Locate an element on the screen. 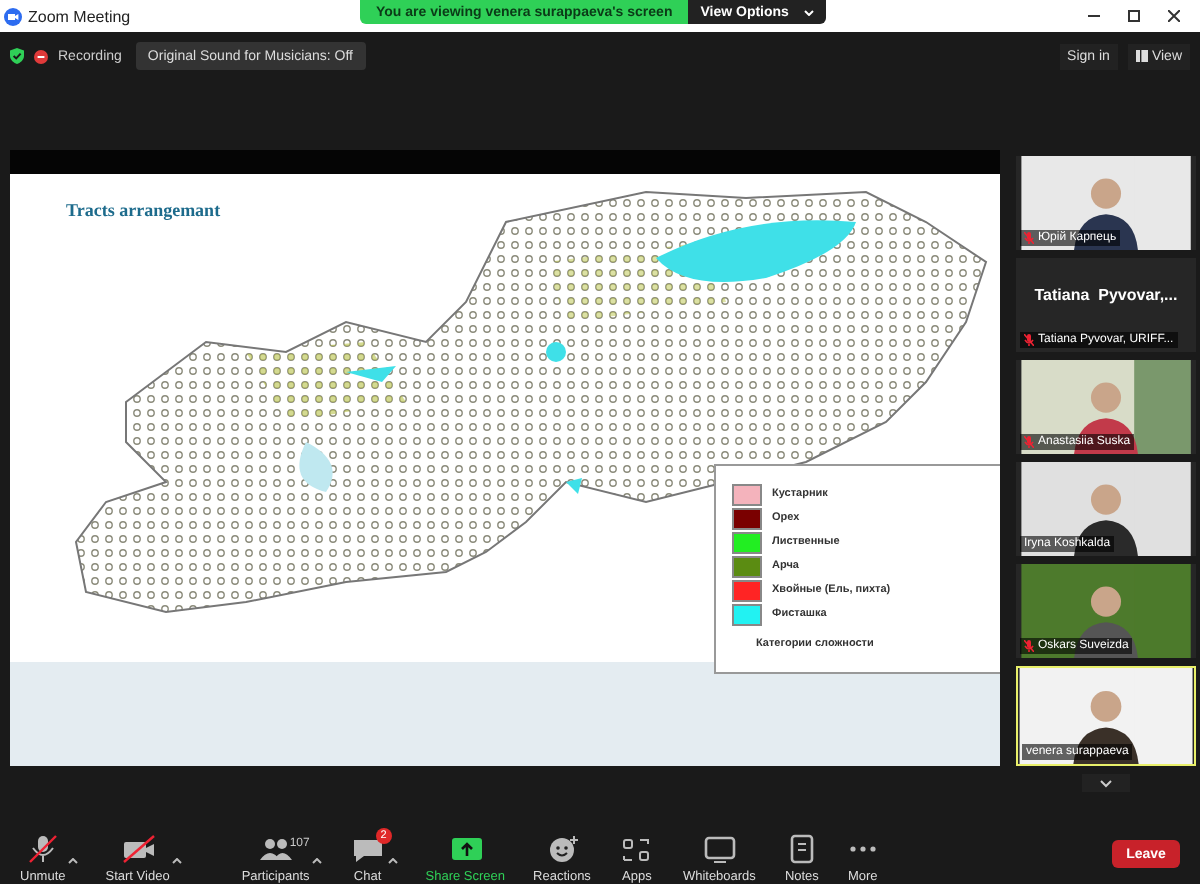  close-icon is located at coordinates (1174, 16).